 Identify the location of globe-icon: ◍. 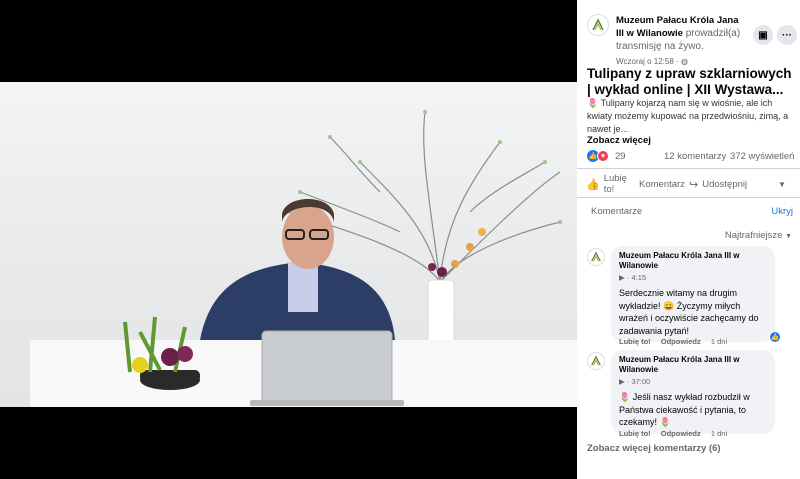
(684, 61).